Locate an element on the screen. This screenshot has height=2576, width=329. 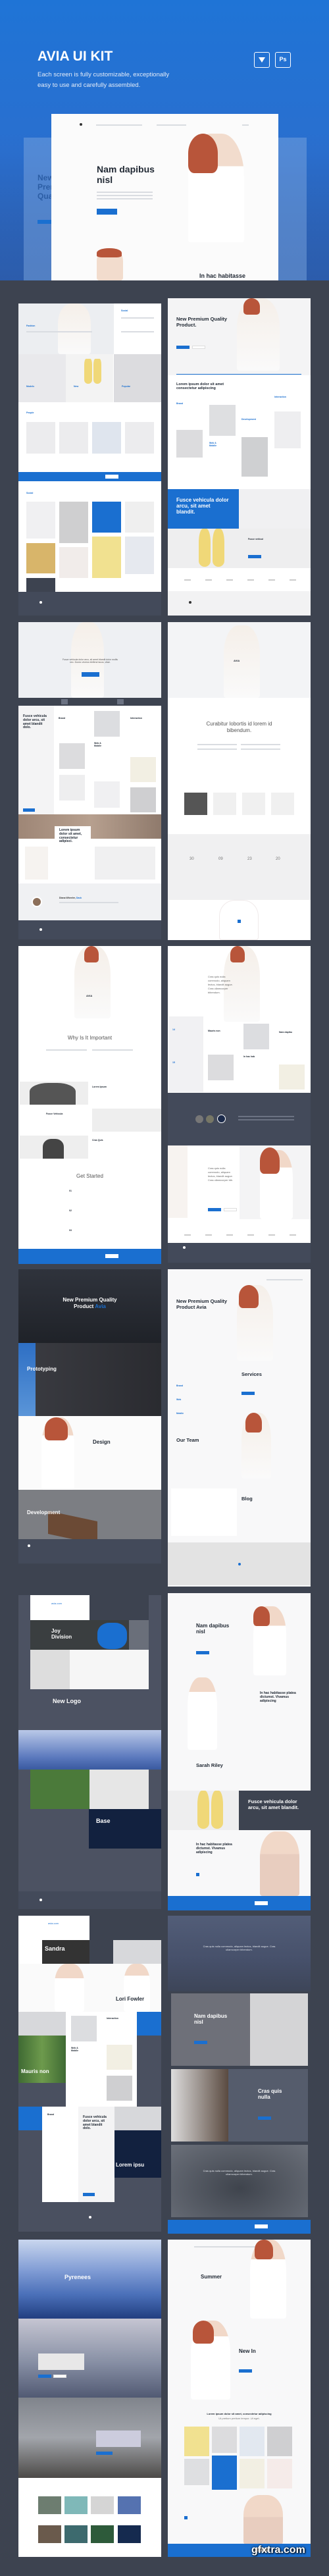
section-heading: Design is located at coordinates (102, 1442).